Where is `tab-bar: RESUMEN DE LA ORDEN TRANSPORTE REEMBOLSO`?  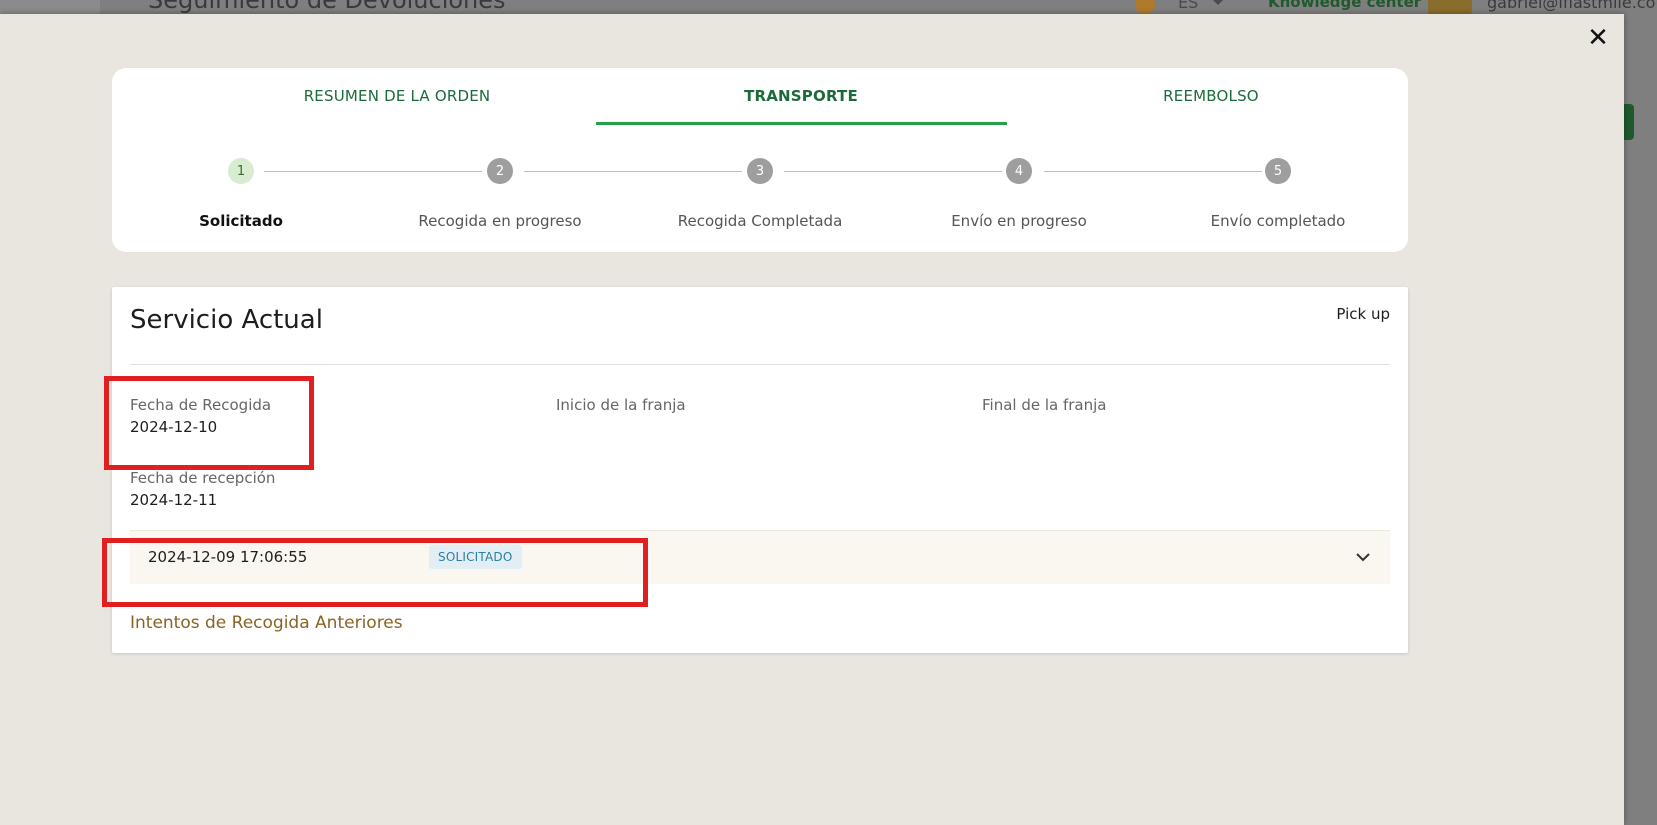 tab-bar: RESUMEN DE LA ORDEN TRANSPORTE REEMBOLSO is located at coordinates (760, 96).